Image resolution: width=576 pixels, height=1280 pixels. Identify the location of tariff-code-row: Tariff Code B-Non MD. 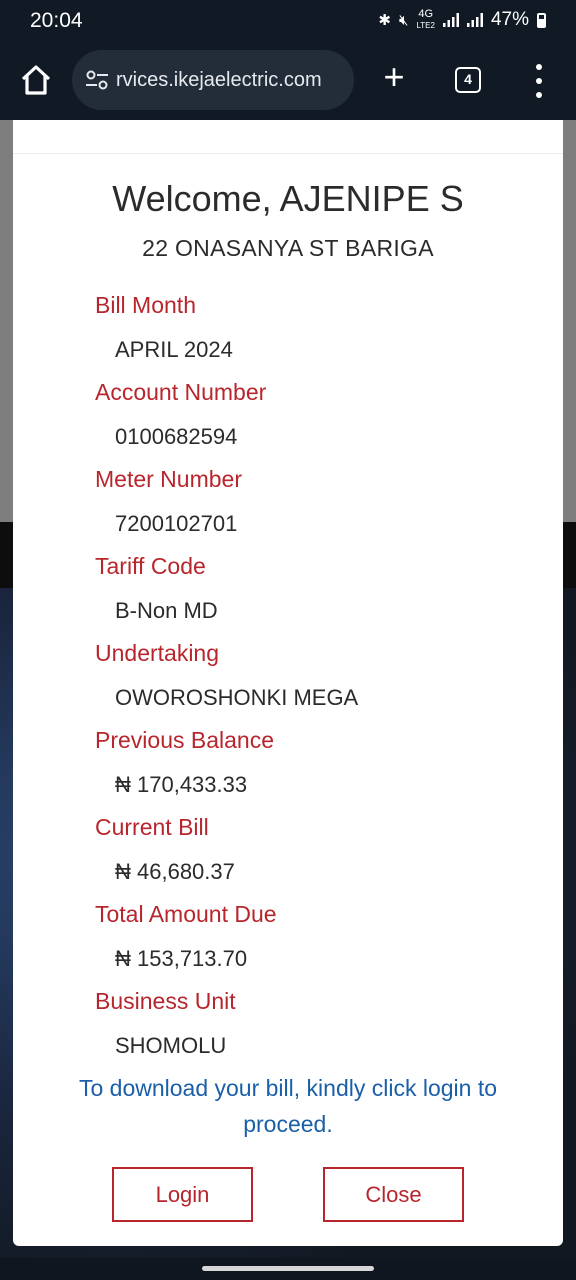
(315, 594).